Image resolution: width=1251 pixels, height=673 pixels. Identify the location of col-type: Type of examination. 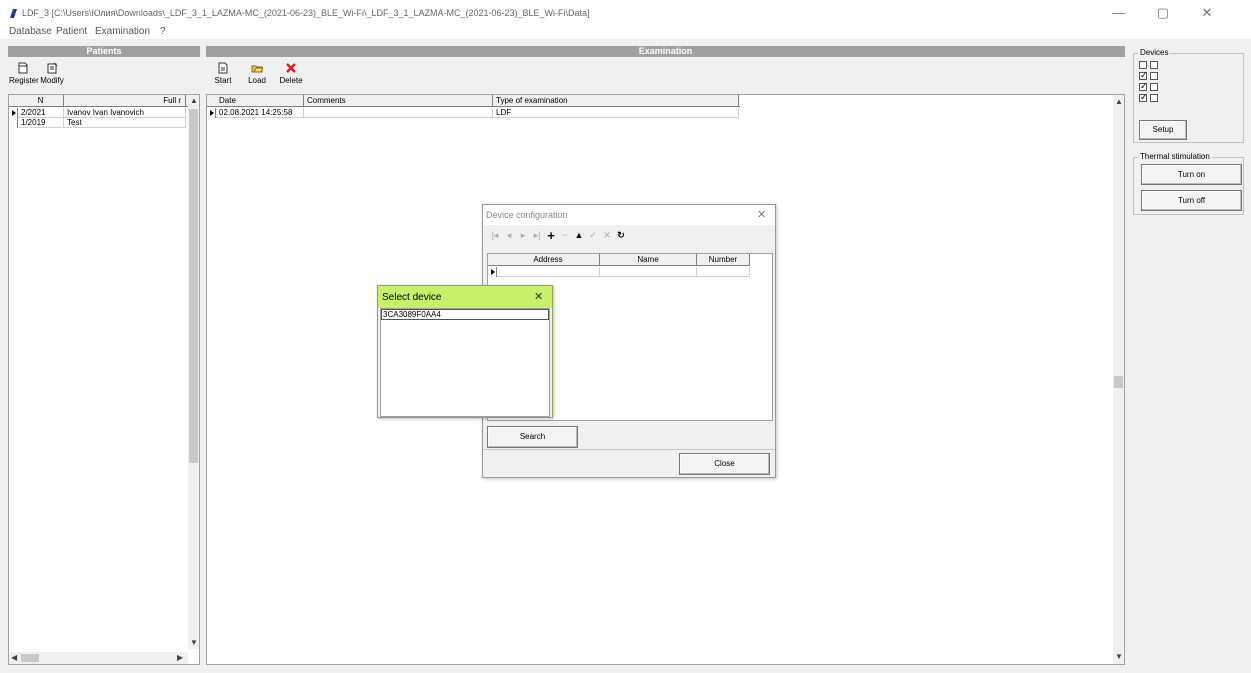
(616, 101).